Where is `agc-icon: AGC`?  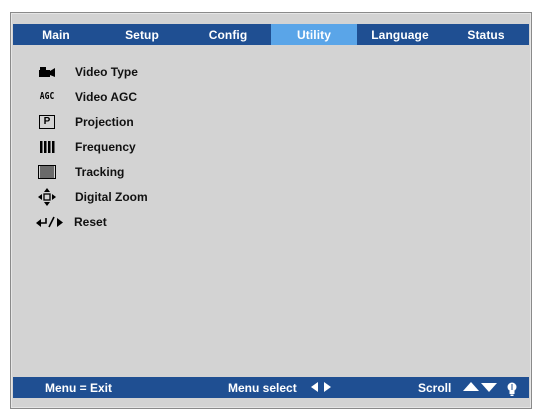 agc-icon: AGC is located at coordinates (47, 97).